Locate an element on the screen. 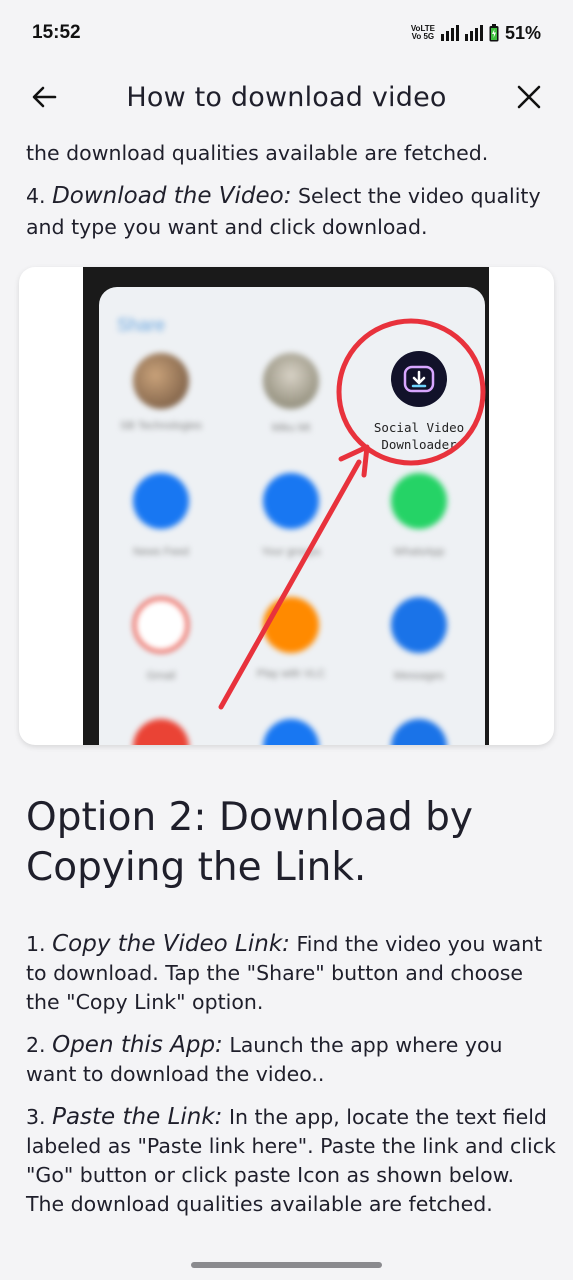 Image resolution: width=573 pixels, height=1280 pixels. step-4-title: Download the Video: is located at coordinates (172, 196).